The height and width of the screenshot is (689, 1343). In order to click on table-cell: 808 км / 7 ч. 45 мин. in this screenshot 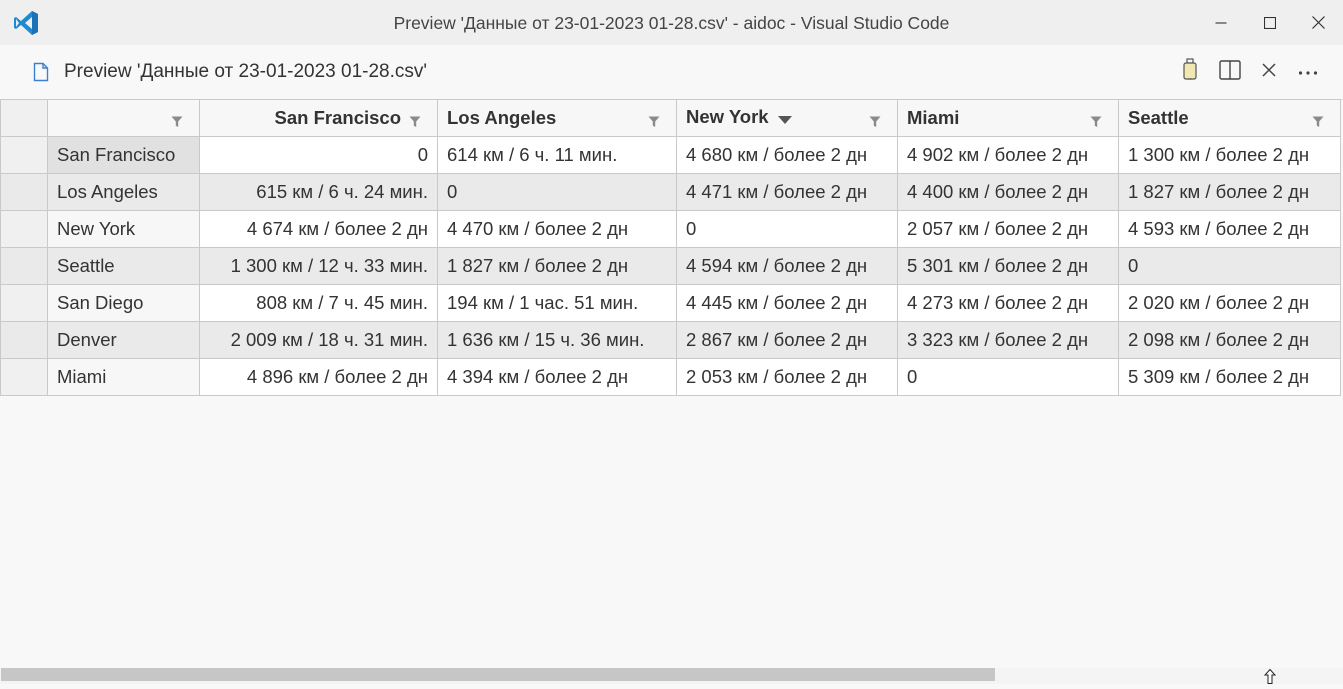, I will do `click(318, 303)`.